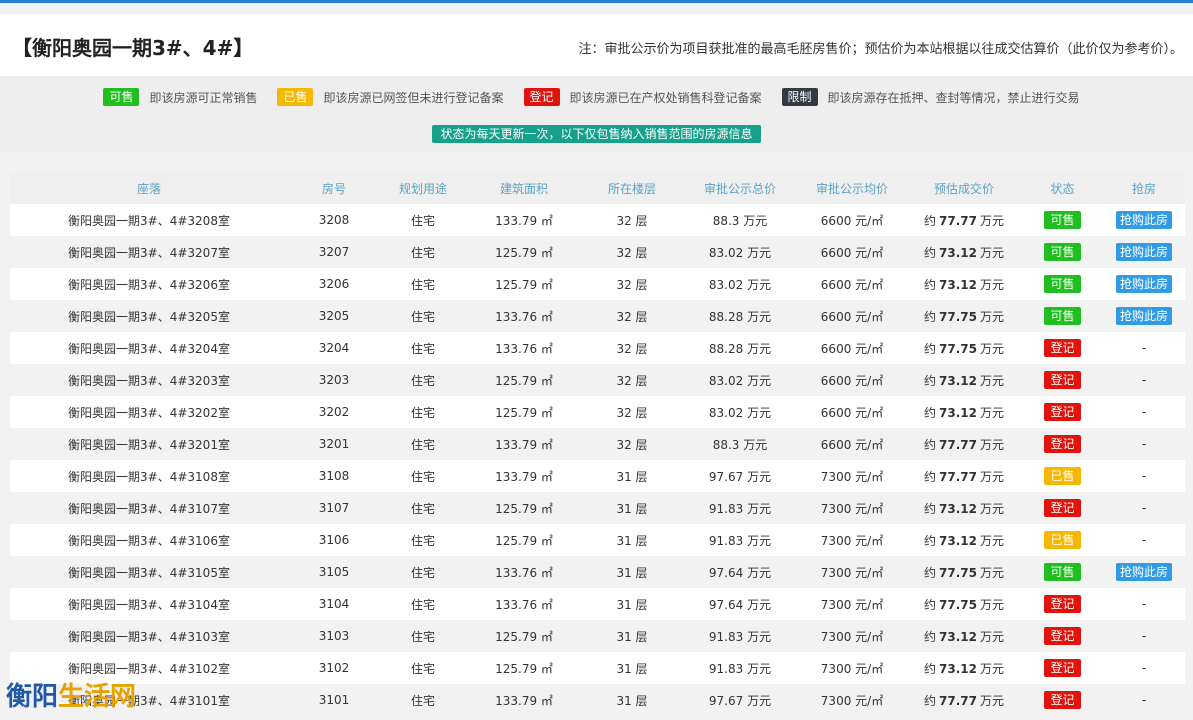 The width and height of the screenshot is (1193, 720). Describe the element at coordinates (334, 316) in the screenshot. I see `cell-room: 3205` at that location.